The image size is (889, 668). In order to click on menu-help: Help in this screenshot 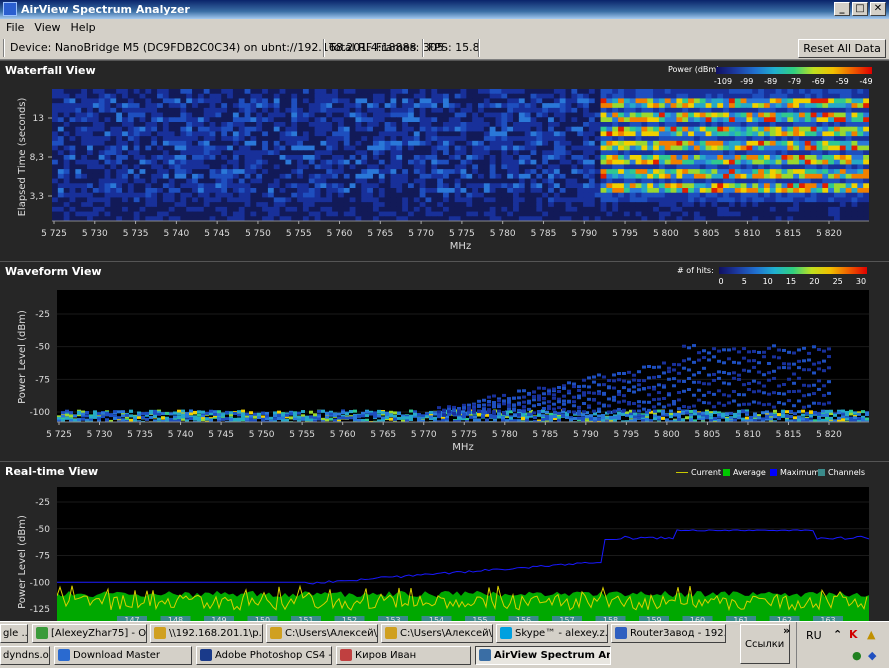, I will do `click(82, 26)`.